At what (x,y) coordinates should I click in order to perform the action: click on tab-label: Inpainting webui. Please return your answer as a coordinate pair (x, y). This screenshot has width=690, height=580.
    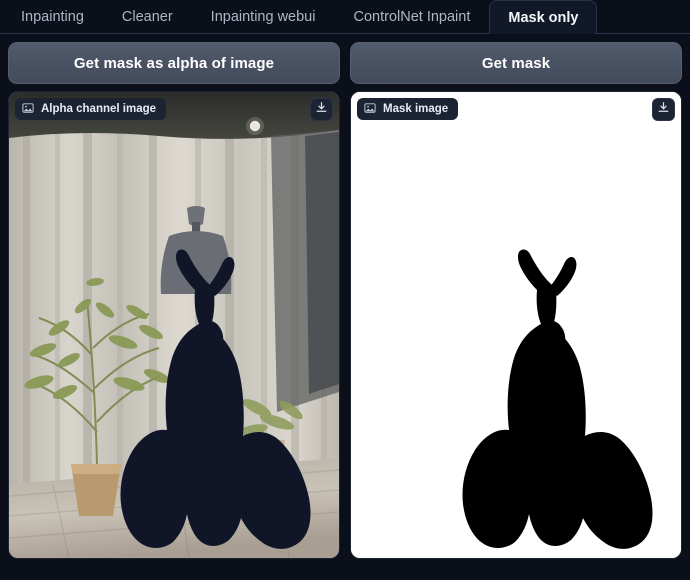
    Looking at the image, I should click on (263, 17).